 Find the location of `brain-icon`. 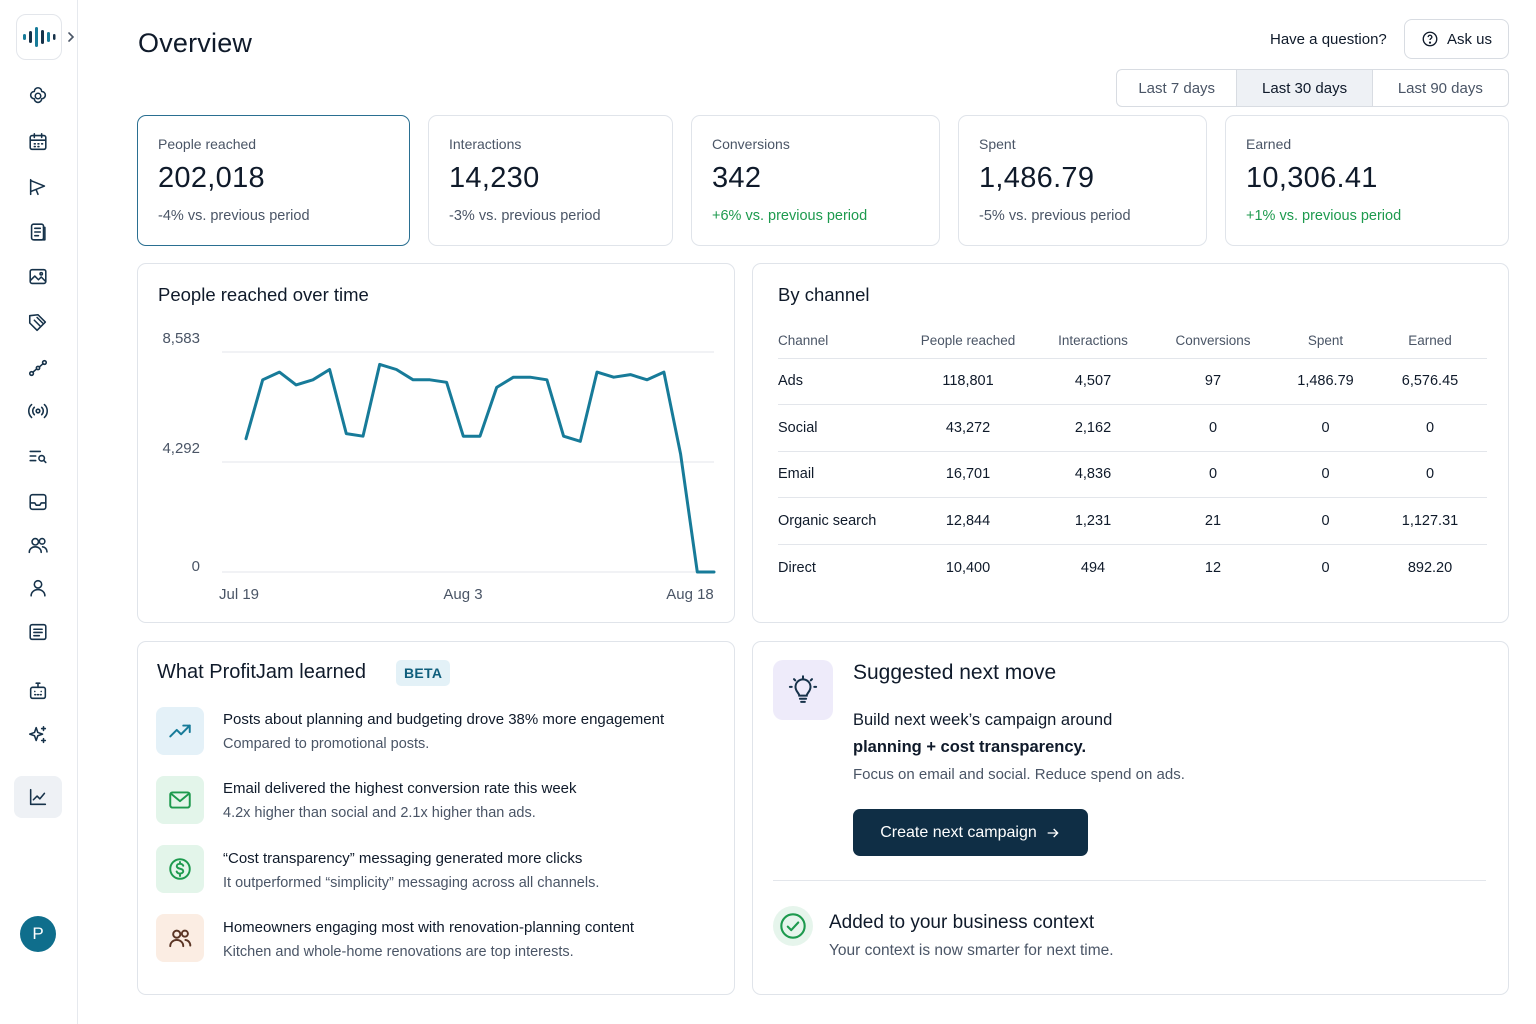

brain-icon is located at coordinates (38, 96).